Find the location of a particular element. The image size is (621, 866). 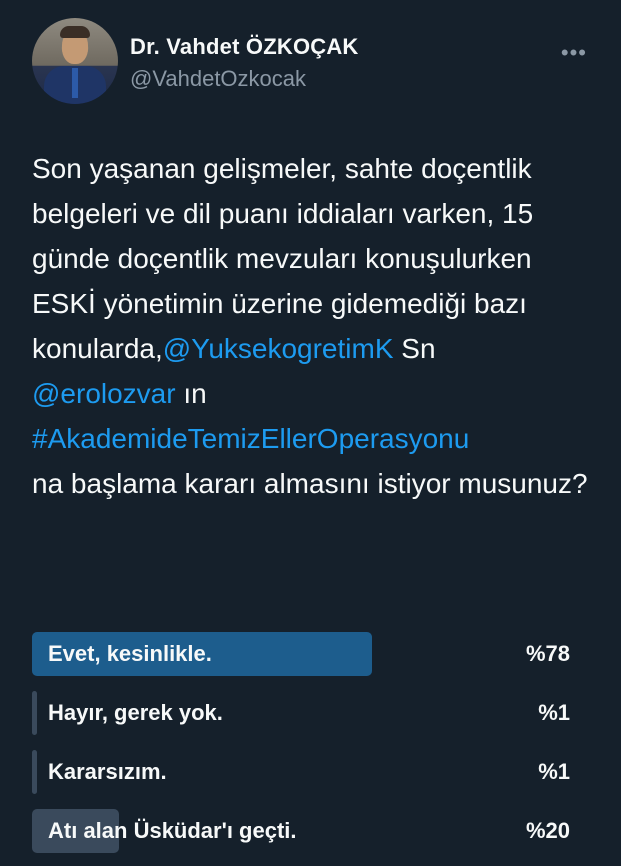

avatar-hair is located at coordinates (75, 32).